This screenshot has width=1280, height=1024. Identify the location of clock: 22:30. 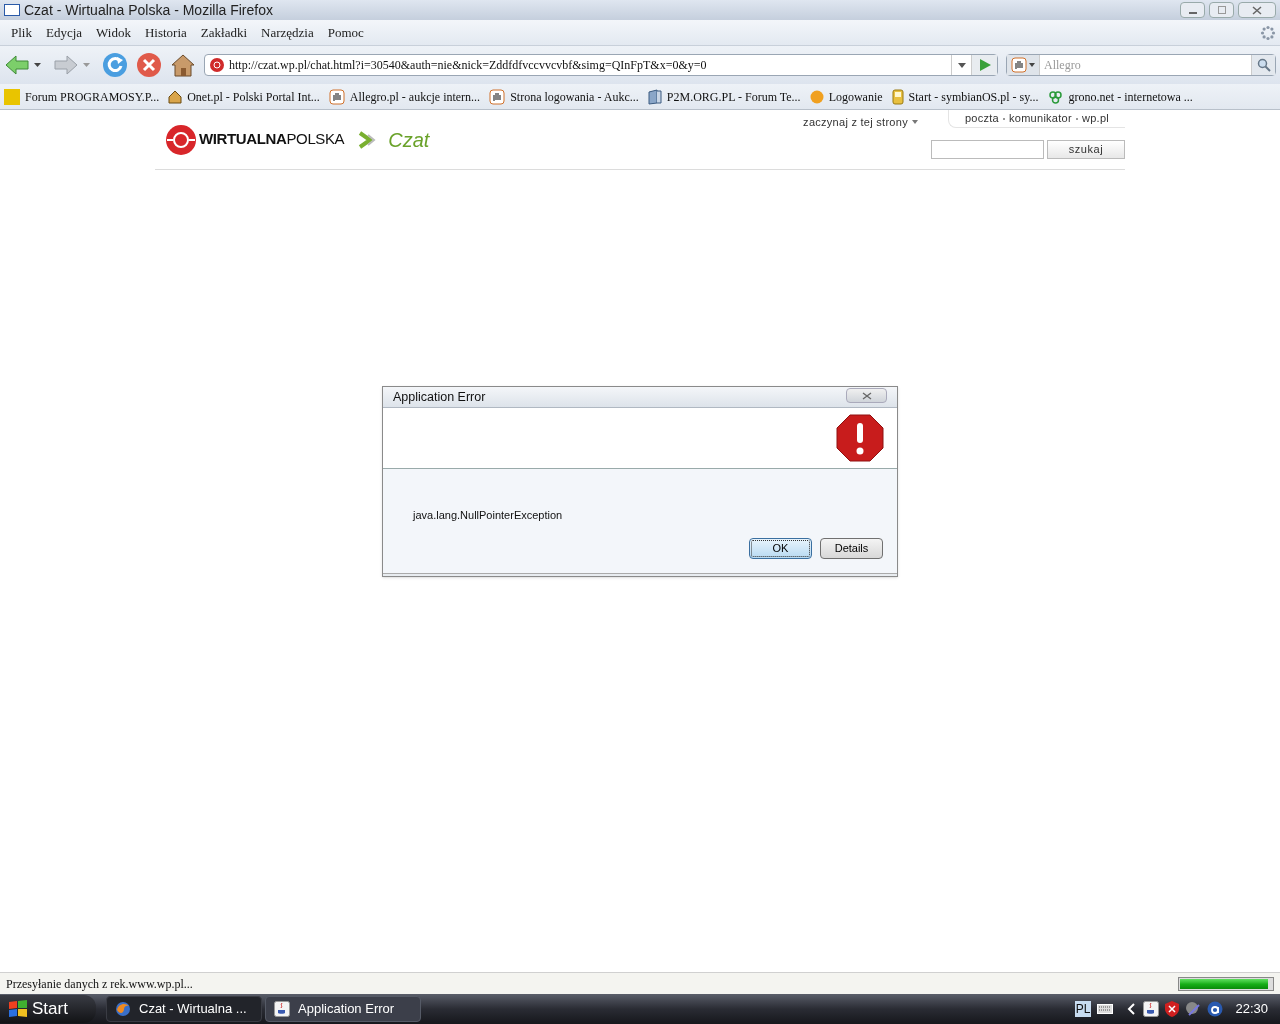
(1251, 1009).